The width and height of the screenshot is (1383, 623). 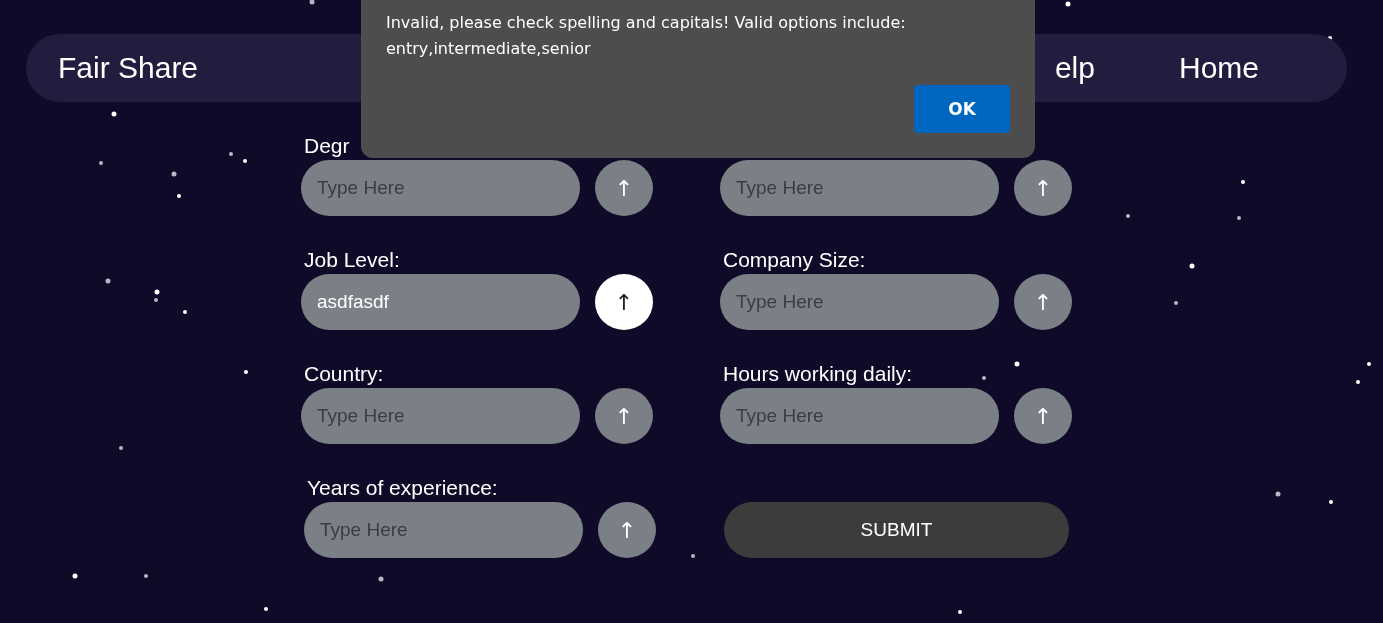 I want to click on nav-link: Home, so click(x=1218, y=68).